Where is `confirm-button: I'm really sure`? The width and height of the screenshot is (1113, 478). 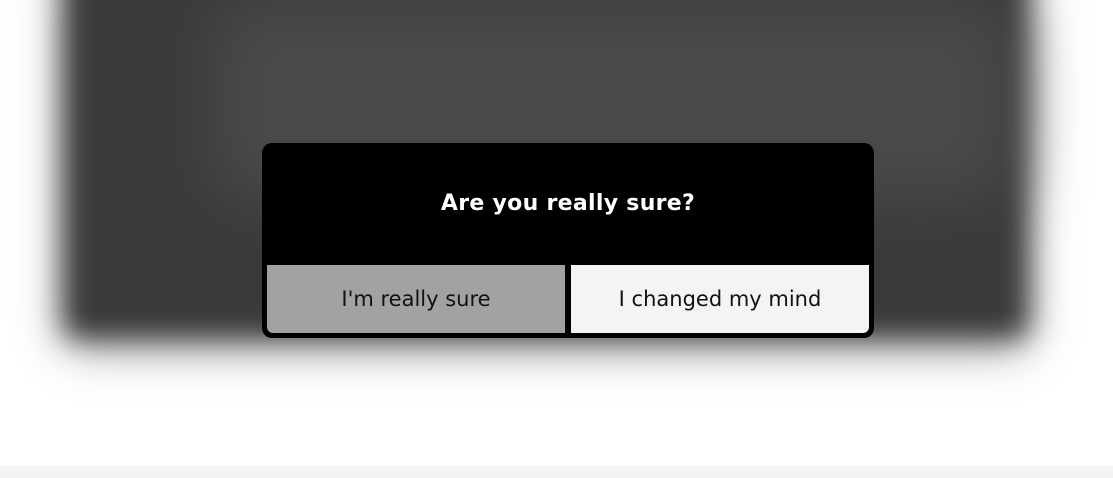
confirm-button: I'm really sure is located at coordinates (416, 299).